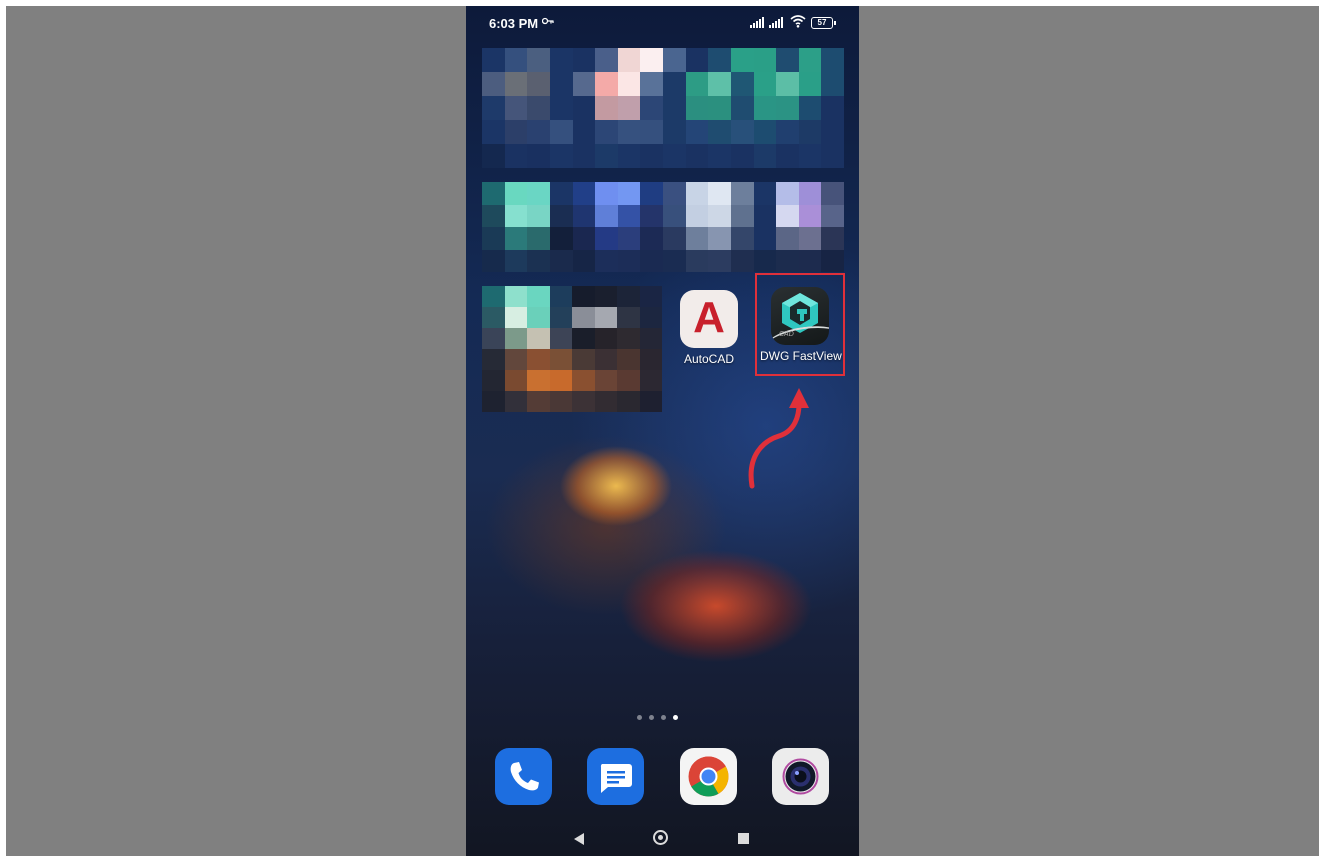  I want to click on highlight-box, so click(800, 324).